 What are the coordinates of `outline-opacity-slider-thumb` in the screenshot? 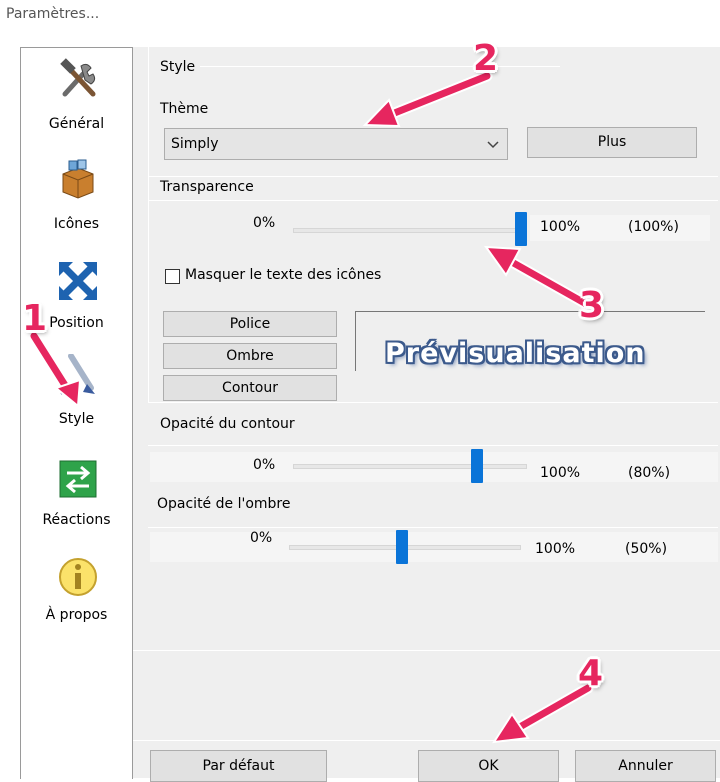 It's located at (477, 466).